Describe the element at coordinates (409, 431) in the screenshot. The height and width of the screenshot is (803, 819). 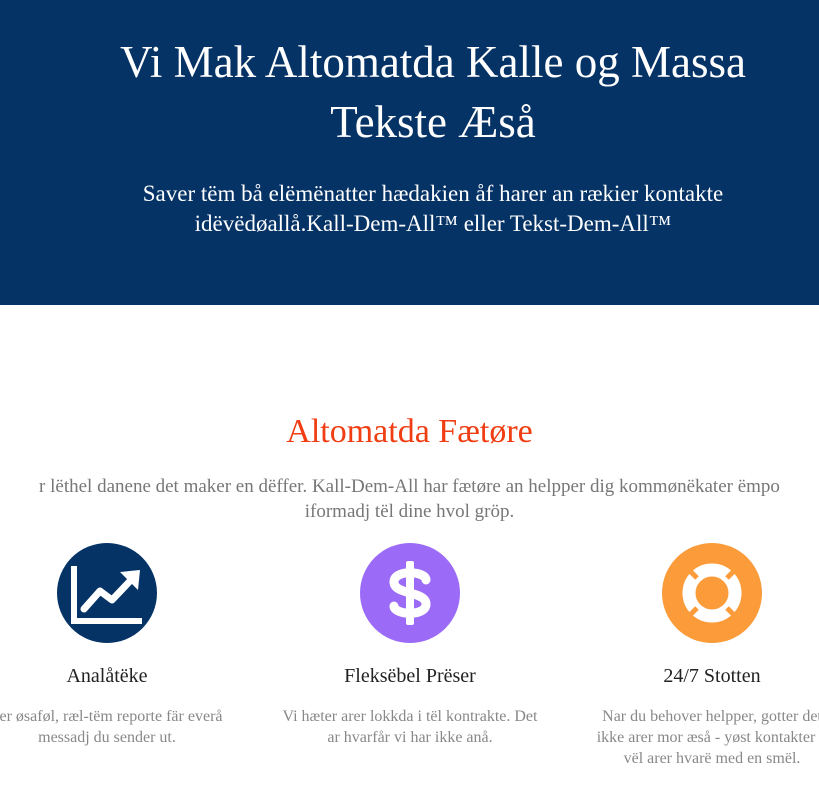
I see `features-title: Altomatda Fætøre` at that location.